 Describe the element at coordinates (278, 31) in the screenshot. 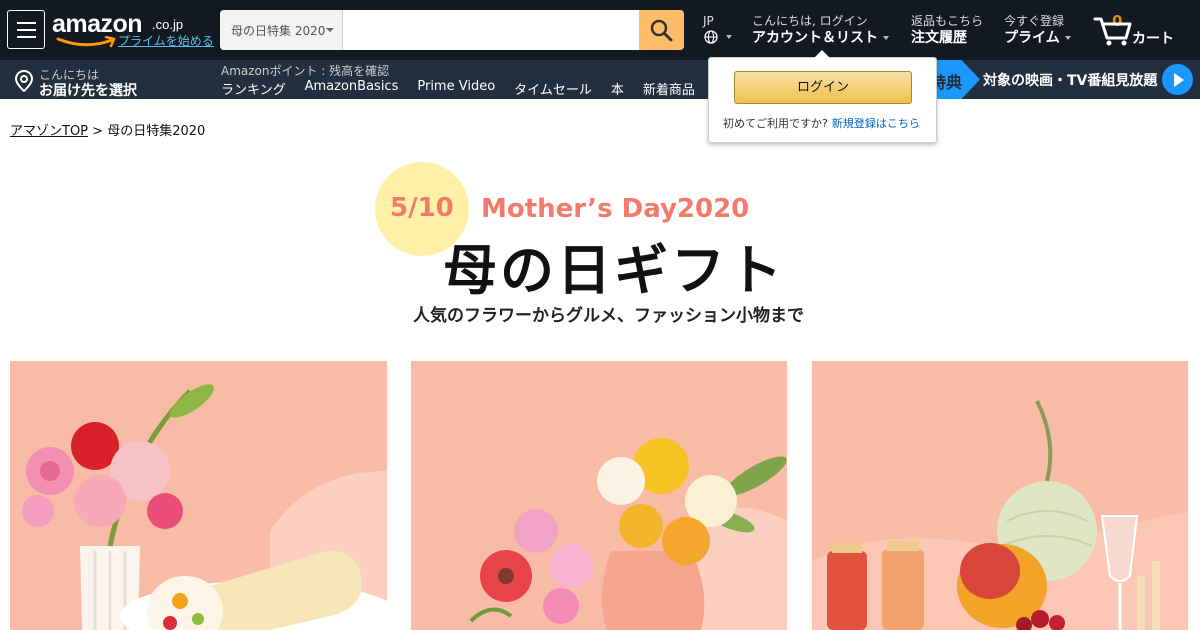

I see `search-department-label: 母の日特集 2020` at that location.